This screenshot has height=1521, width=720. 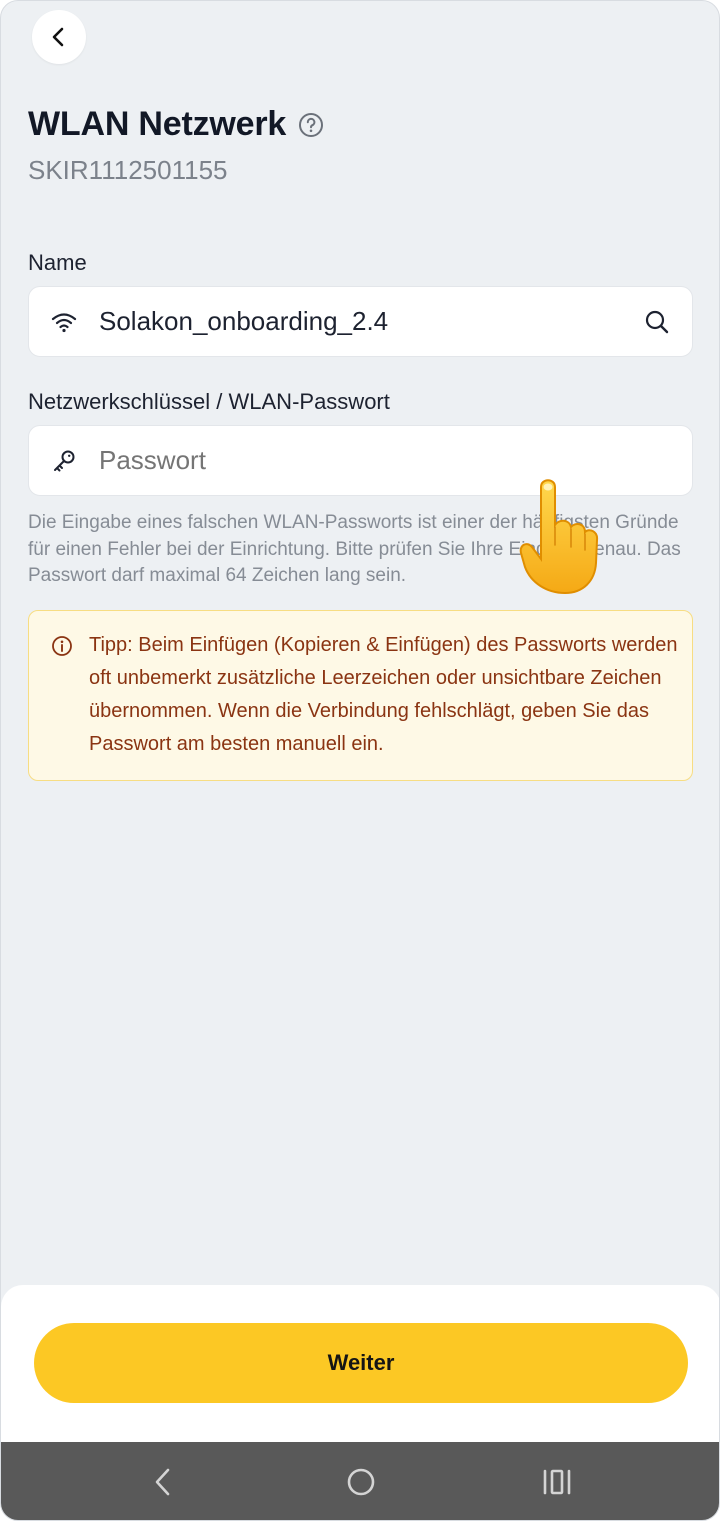 I want to click on password-label: Netzwerkschlüssel / WLAN-Passwort, so click(x=209, y=401).